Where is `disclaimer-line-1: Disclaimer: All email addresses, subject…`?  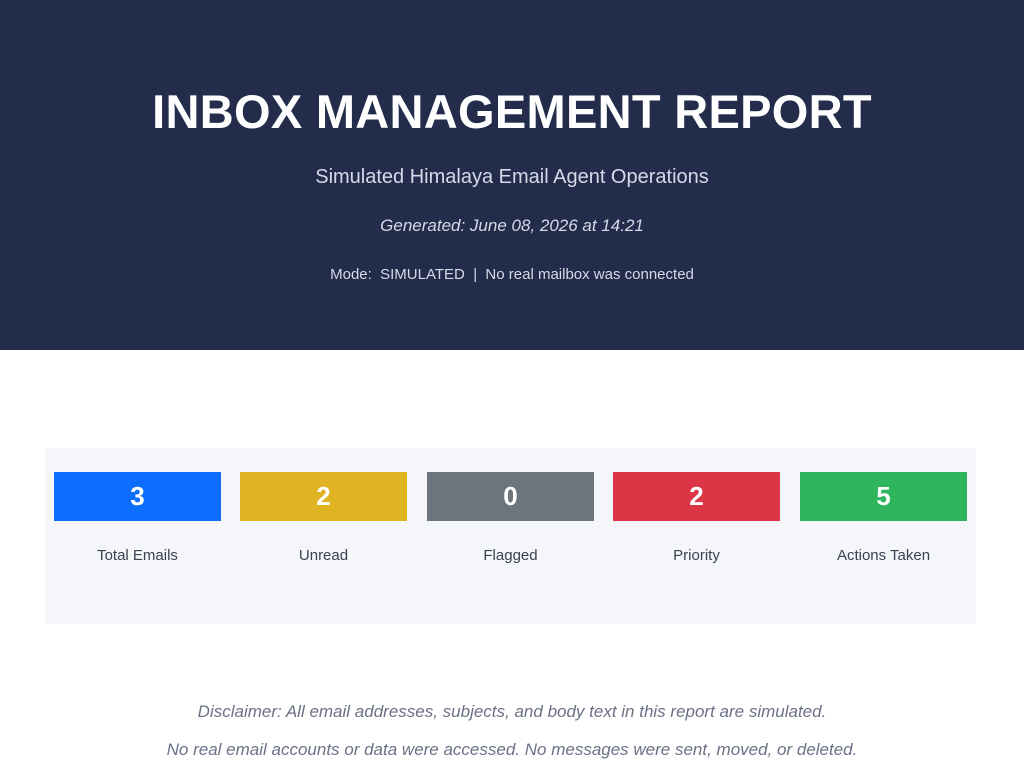 disclaimer-line-1: Disclaimer: All email addresses, subject… is located at coordinates (512, 711).